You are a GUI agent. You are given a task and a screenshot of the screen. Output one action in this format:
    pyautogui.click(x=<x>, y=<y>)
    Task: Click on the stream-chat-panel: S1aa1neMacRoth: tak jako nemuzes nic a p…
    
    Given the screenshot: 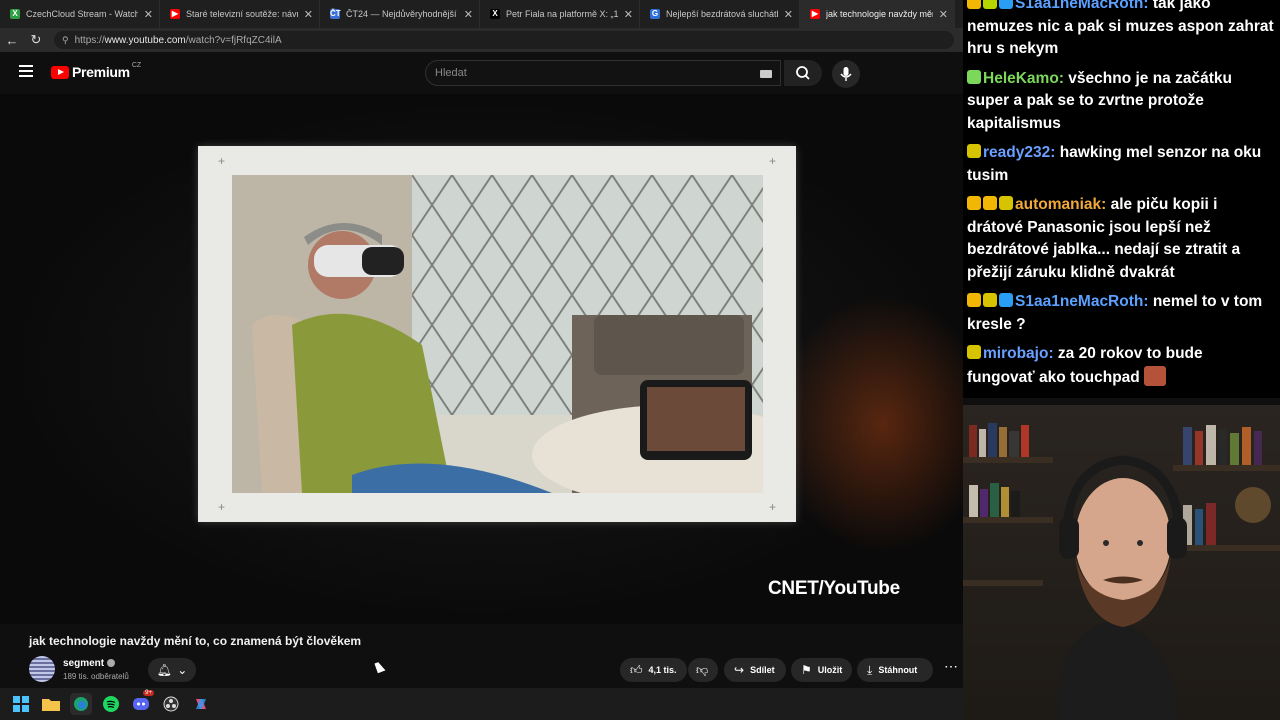 What is the action you would take?
    pyautogui.click(x=1121, y=199)
    